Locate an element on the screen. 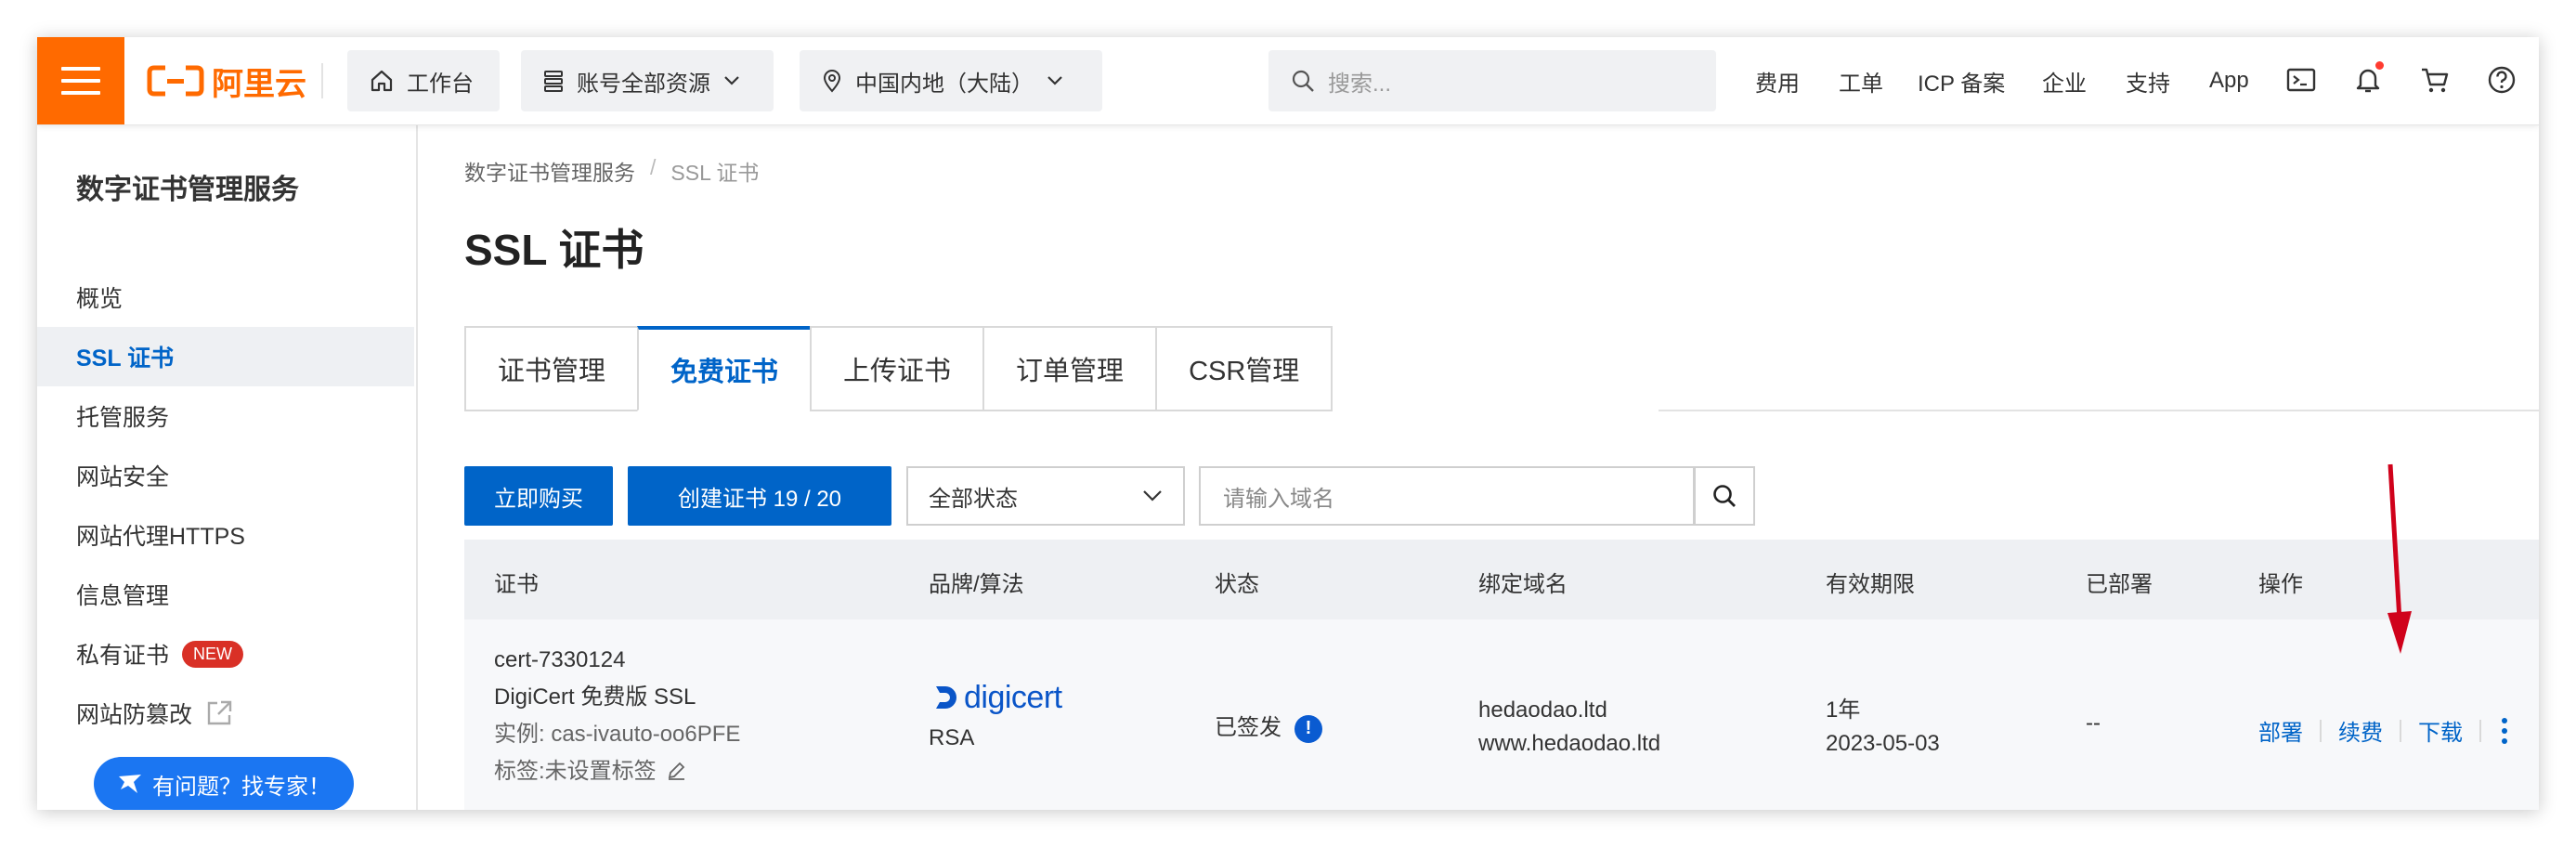 Image resolution: width=2576 pixels, height=847 pixels. more-actions-icon is located at coordinates (2505, 730).